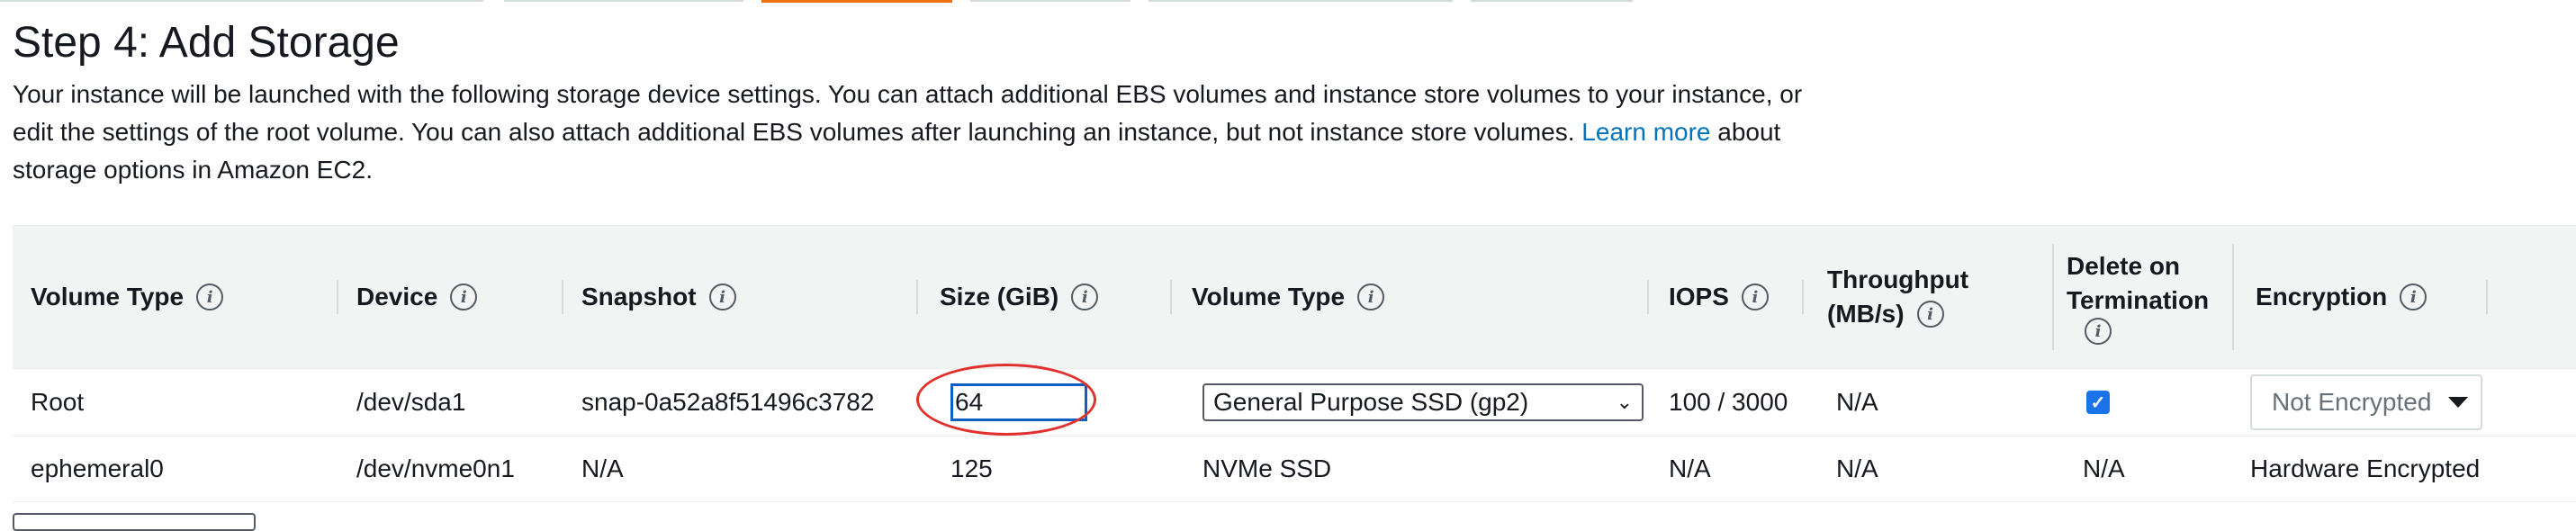  Describe the element at coordinates (2352, 402) in the screenshot. I see `encryption-select-value: Not Encrypted` at that location.